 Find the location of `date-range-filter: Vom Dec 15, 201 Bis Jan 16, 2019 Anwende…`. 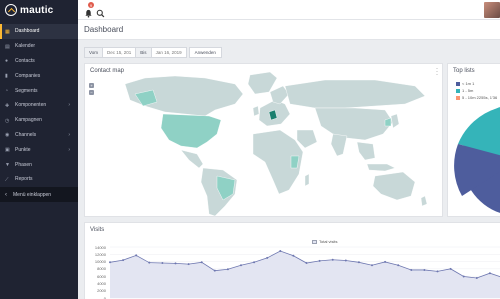

date-range-filter: Vom Dec 15, 201 Bis Jan 16, 2019 Anwende… is located at coordinates (153, 52).